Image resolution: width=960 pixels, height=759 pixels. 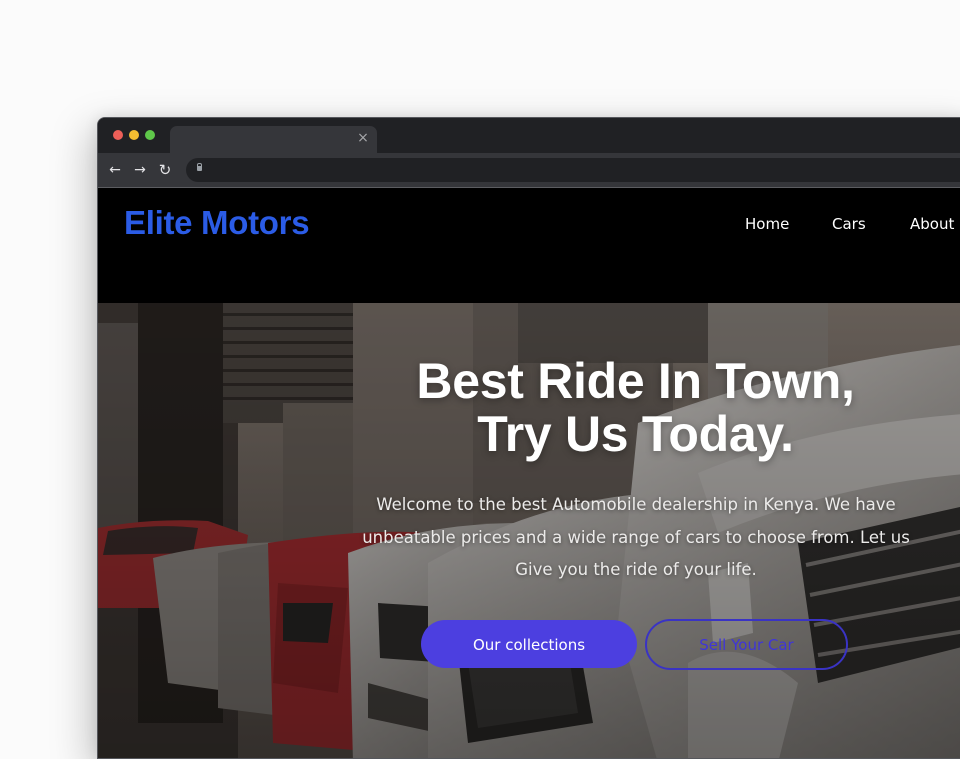 I want to click on reload-icon: ↻, so click(x=165, y=170).